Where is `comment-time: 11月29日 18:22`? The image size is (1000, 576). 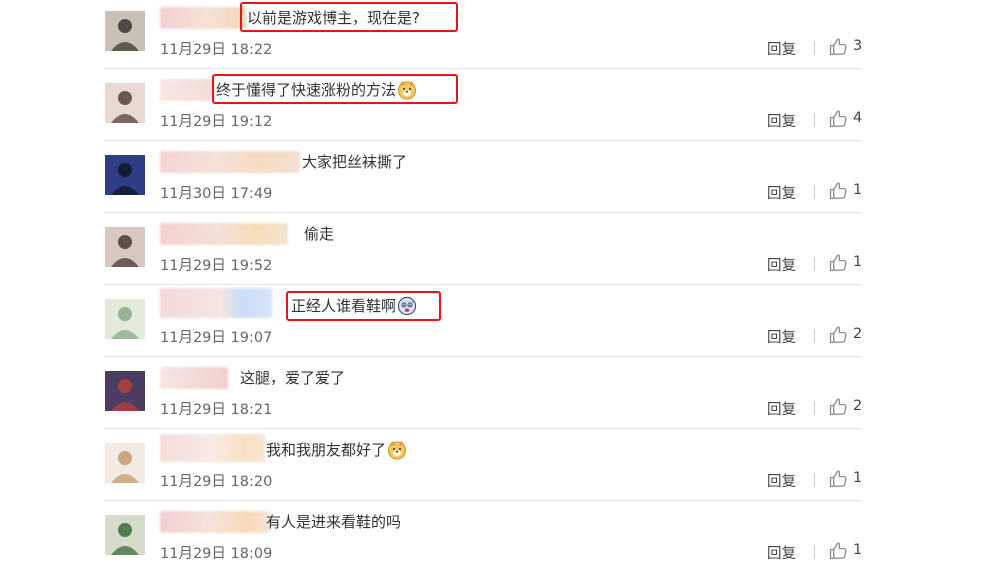 comment-time: 11月29日 18:22 is located at coordinates (216, 50).